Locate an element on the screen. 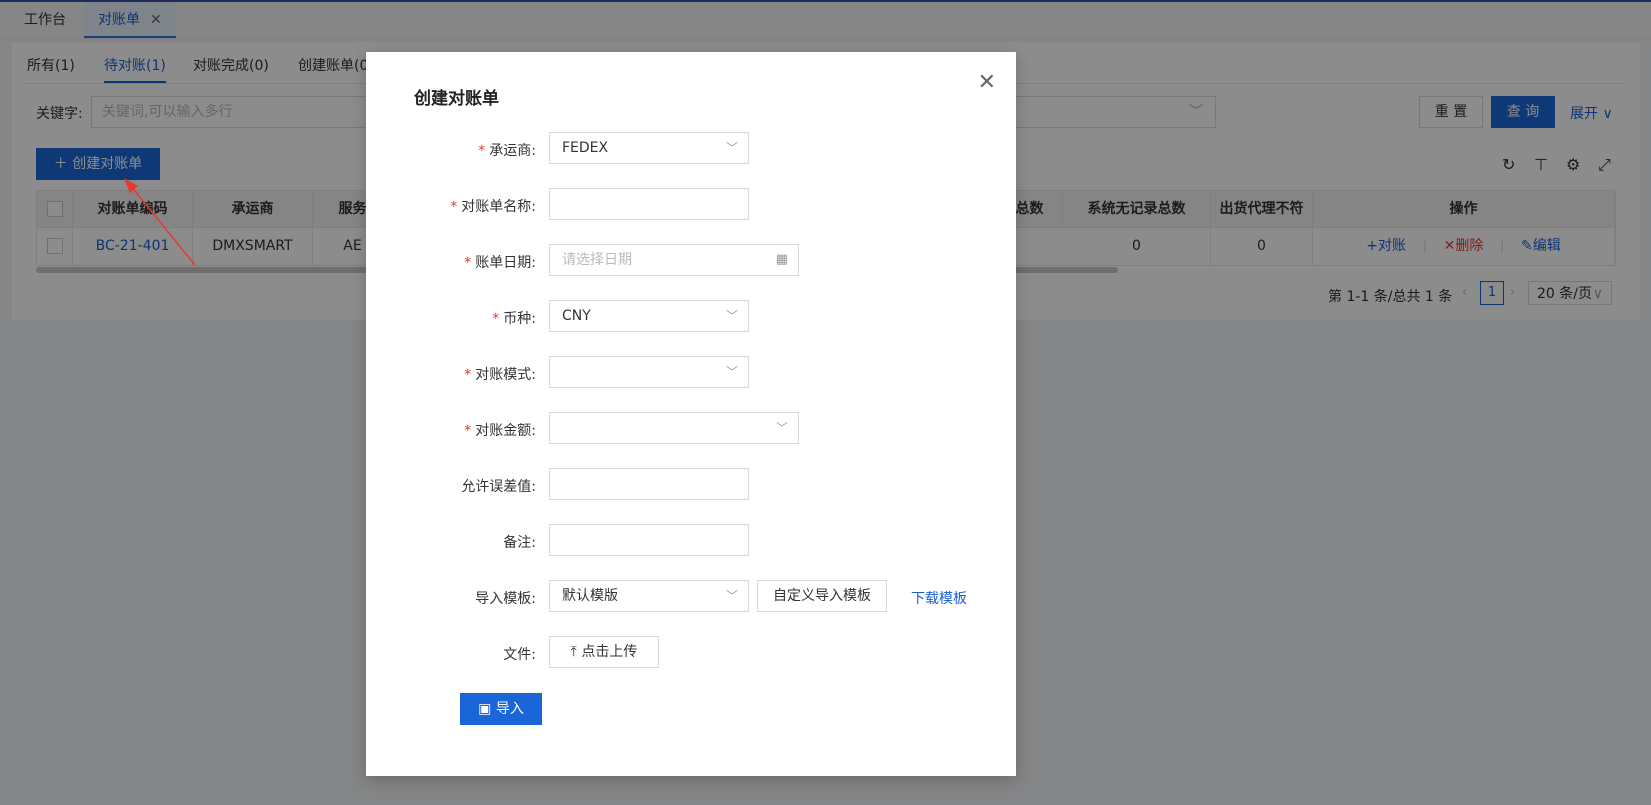 This screenshot has width=1651, height=805. template-label: 导入模板: is located at coordinates (505, 599).